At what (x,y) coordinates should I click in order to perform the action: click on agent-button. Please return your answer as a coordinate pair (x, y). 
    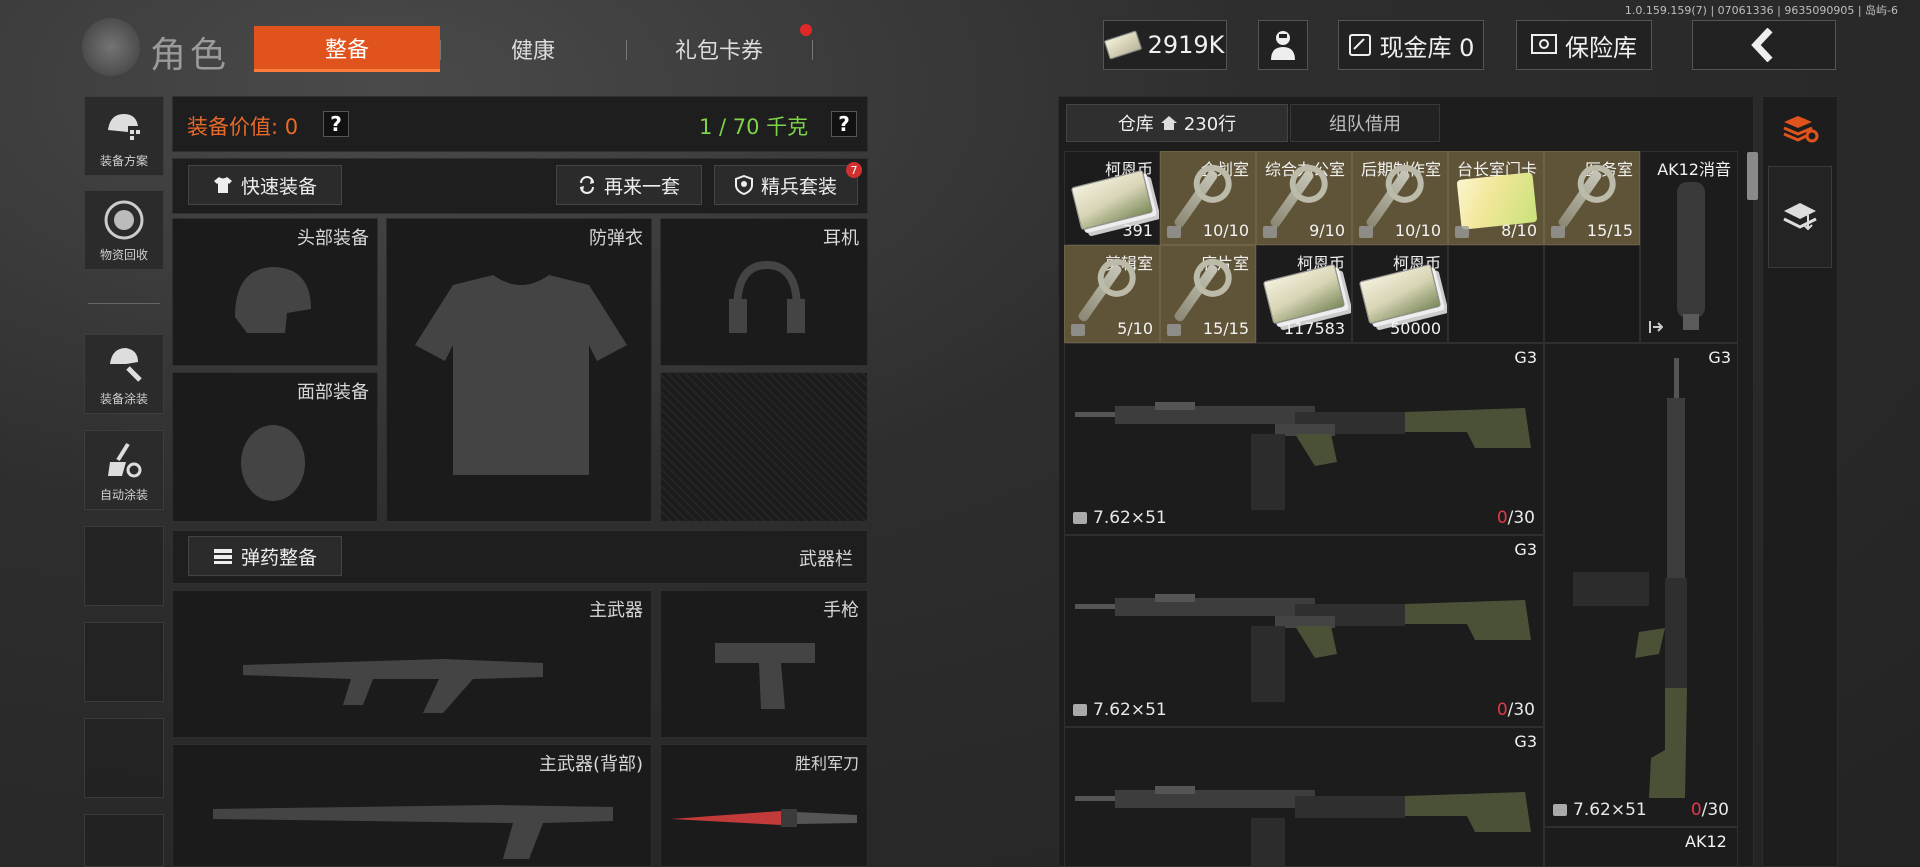
    Looking at the image, I should click on (1283, 45).